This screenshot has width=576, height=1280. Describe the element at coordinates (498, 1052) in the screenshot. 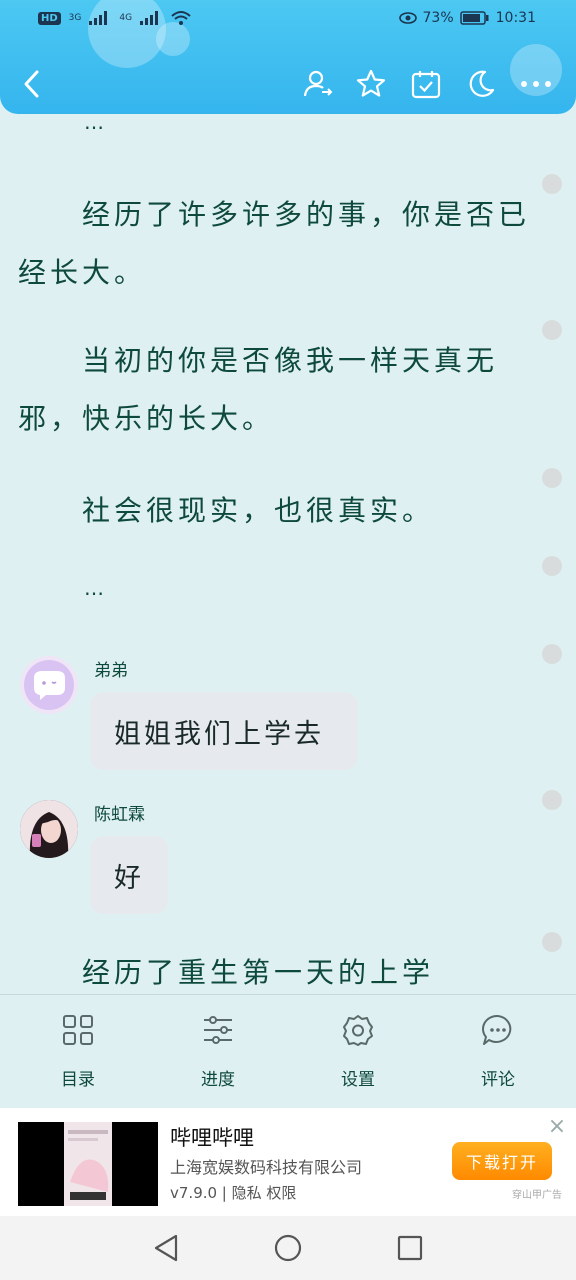

I see `nav-item-comments: 评论` at that location.